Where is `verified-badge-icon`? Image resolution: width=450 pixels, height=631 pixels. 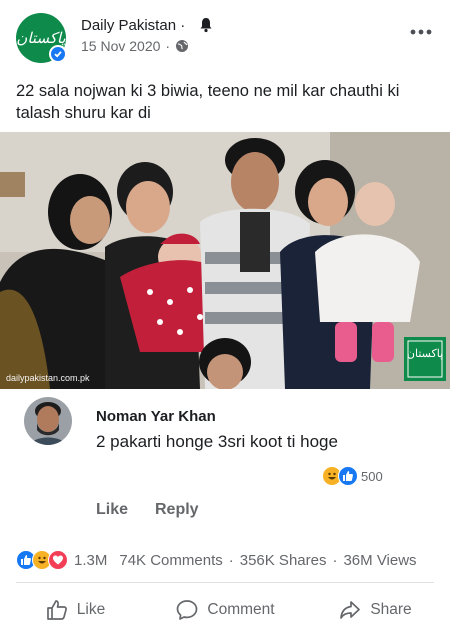
verified-badge-icon is located at coordinates (58, 54).